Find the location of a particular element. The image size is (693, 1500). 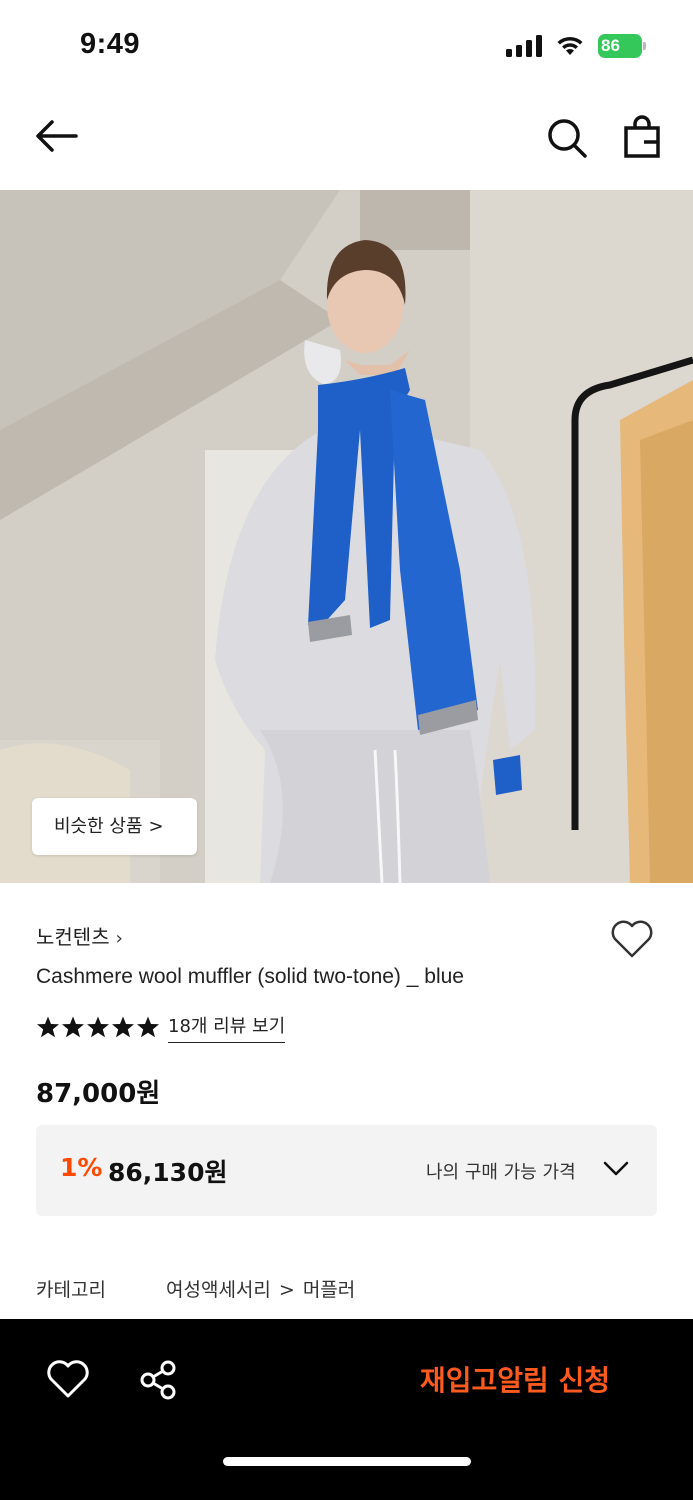

product-price: 87,000원 is located at coordinates (98, 1094).